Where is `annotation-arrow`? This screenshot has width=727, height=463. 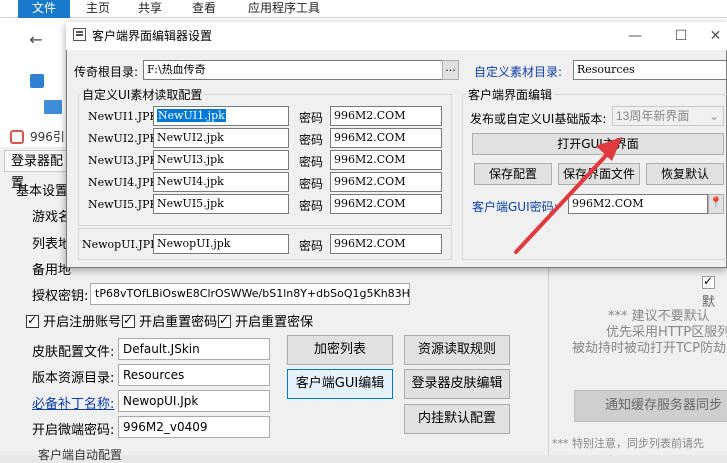 annotation-arrow is located at coordinates (568, 195).